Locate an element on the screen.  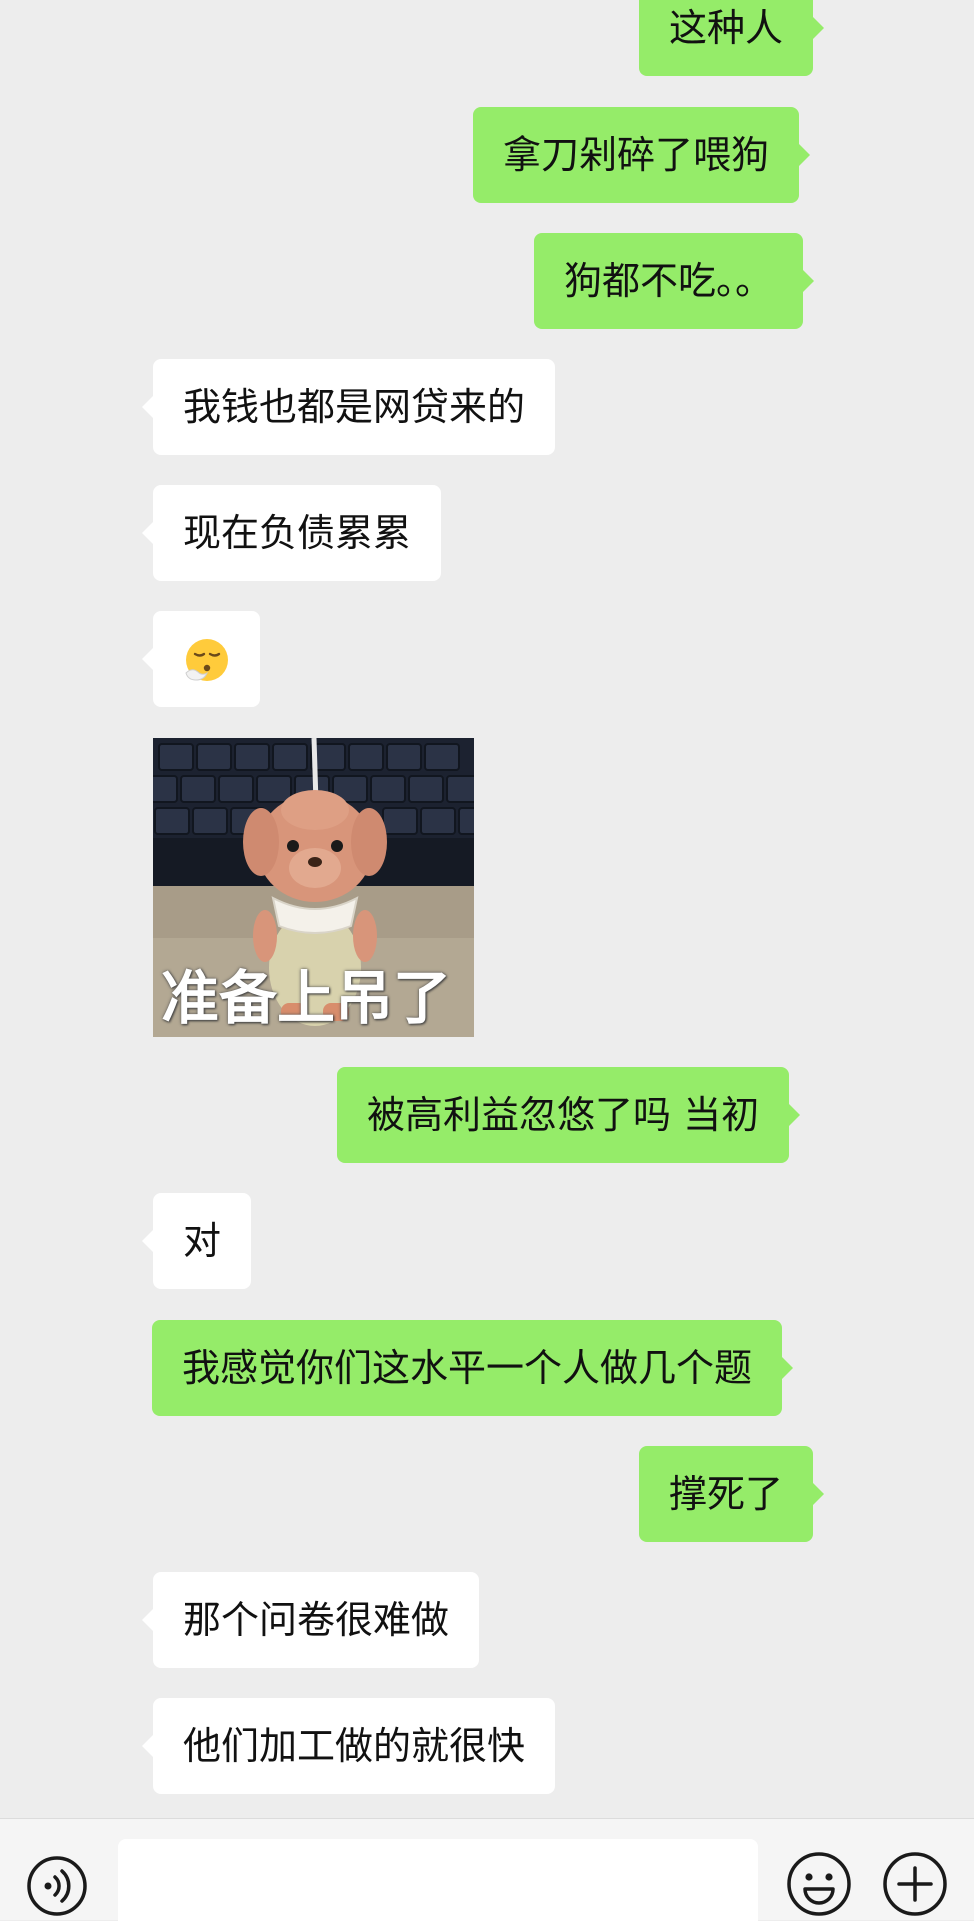
sticker-caption: 准备上吊了 is located at coordinates (306, 998).